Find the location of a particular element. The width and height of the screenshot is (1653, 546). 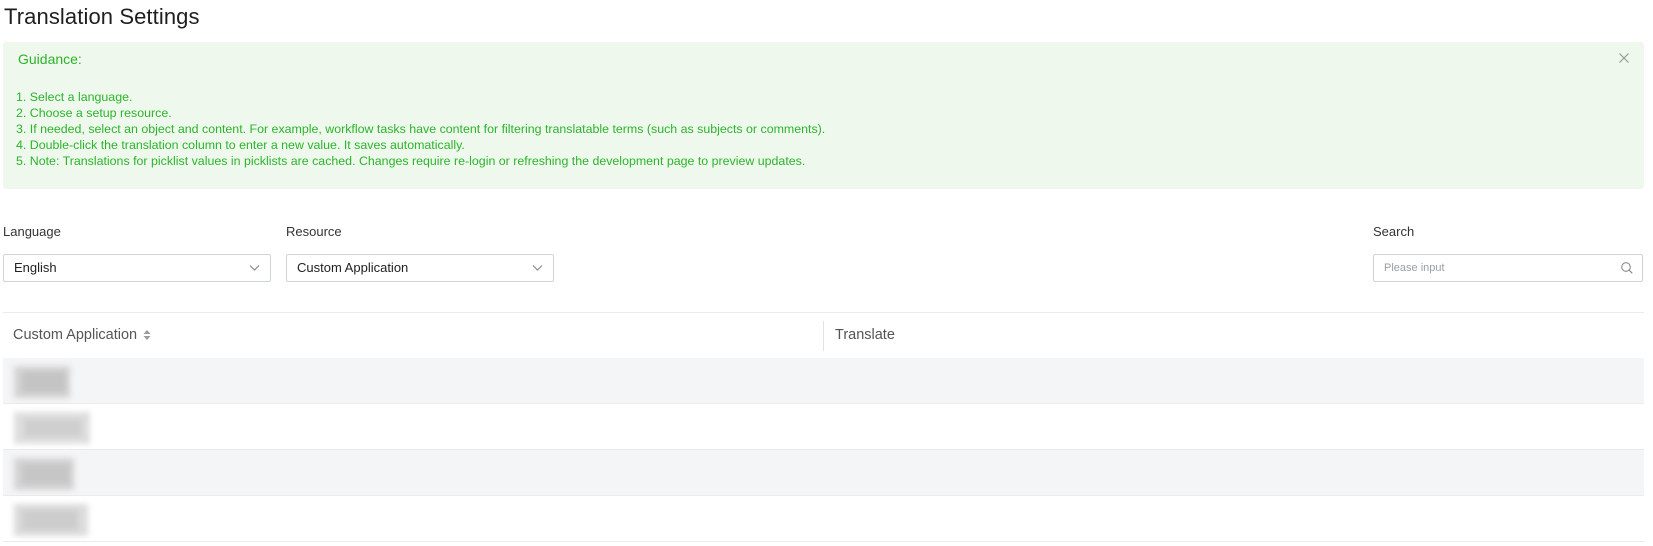

guidance-step: 1. Select a language. is located at coordinates (74, 97).